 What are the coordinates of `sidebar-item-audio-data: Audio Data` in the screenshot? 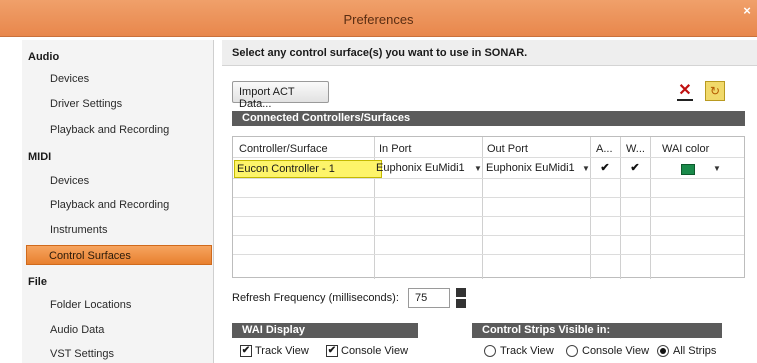 It's located at (77, 330).